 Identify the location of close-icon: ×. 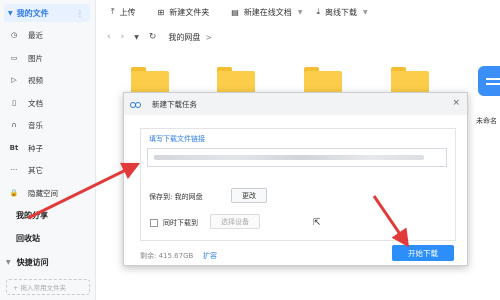
(456, 103).